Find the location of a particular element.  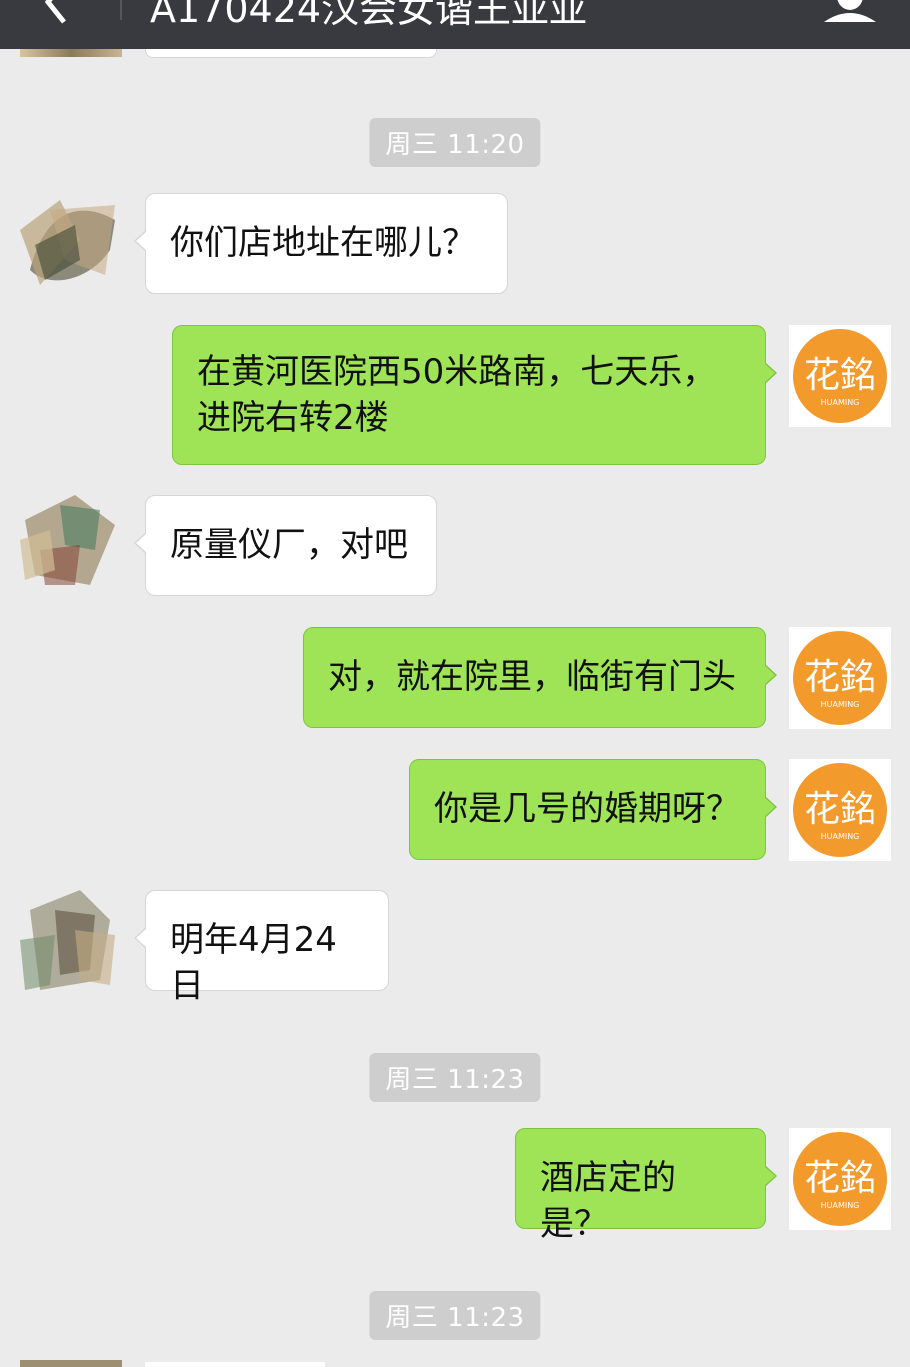

message-bubble-incoming: 明年4月24日 is located at coordinates (261, 948).